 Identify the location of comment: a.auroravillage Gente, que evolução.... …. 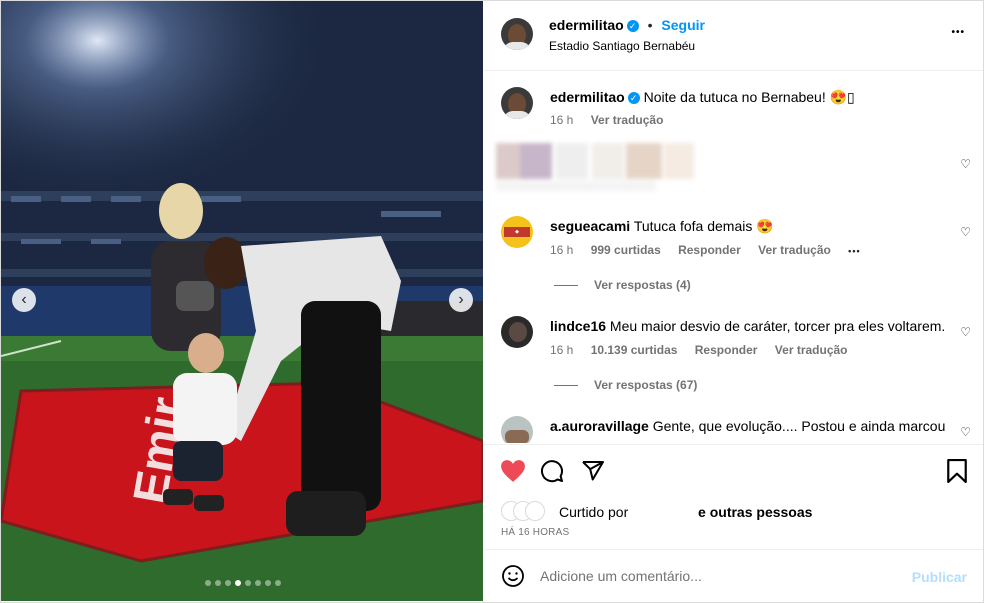
(750, 426).